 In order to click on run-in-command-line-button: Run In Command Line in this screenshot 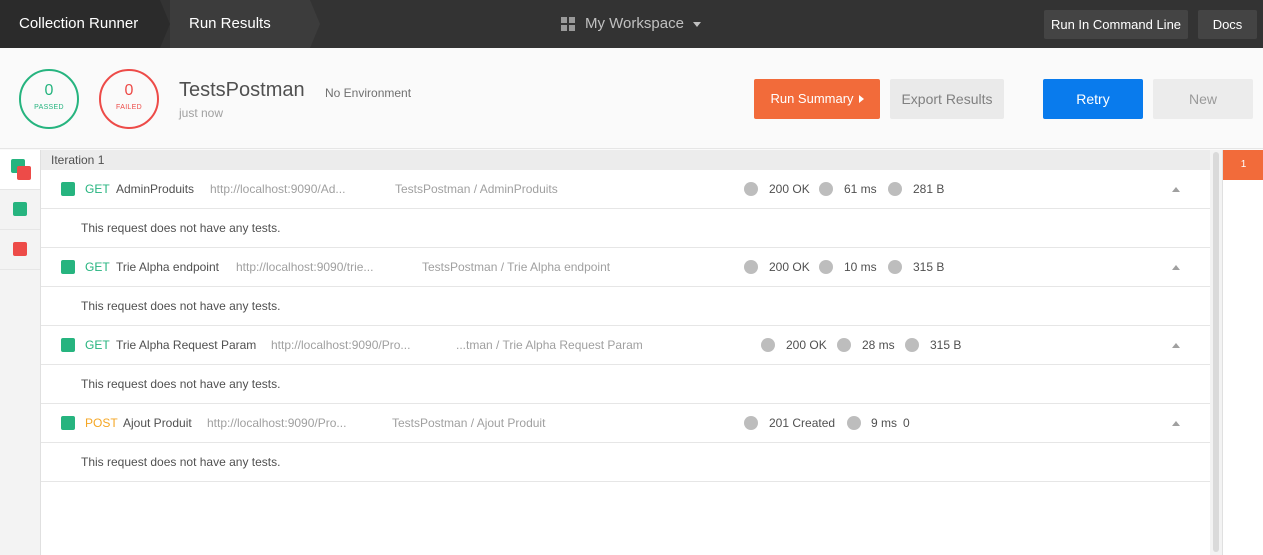, I will do `click(1116, 24)`.